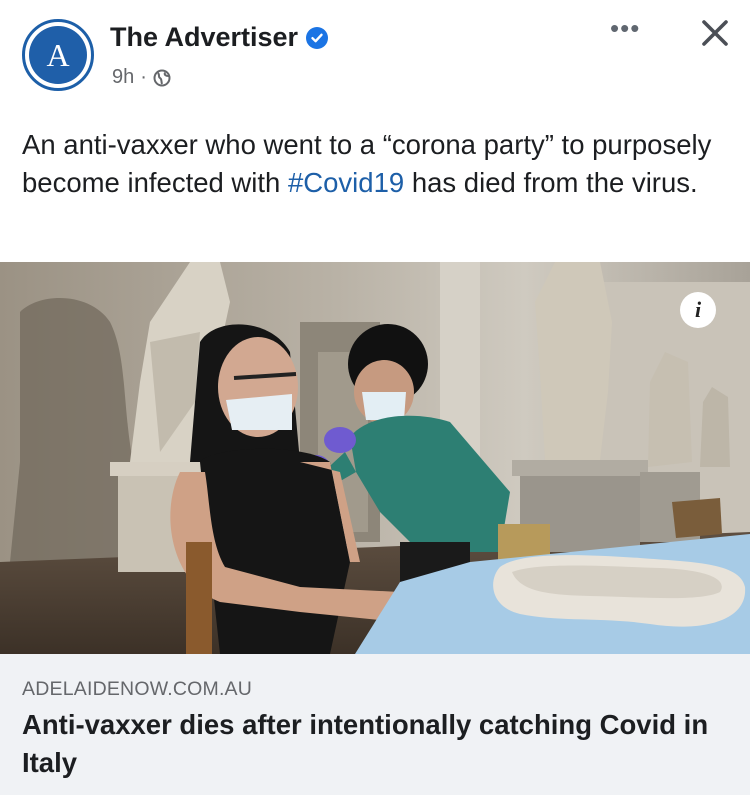 Image resolution: width=750 pixels, height=795 pixels. I want to click on page-name-row: The Advertiser, so click(219, 37).